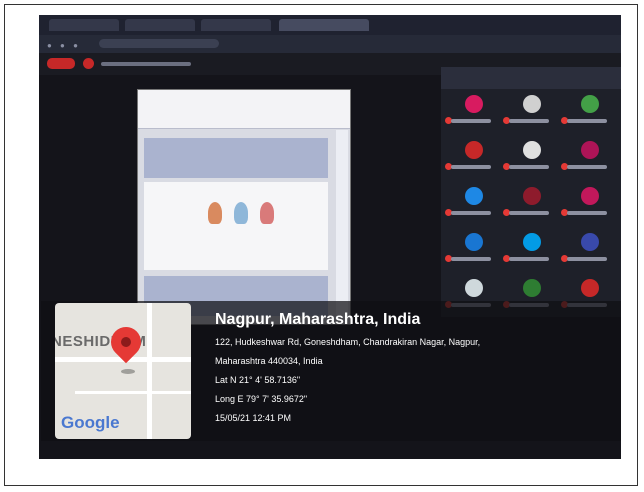 The height and width of the screenshot is (492, 644). I want to click on location-map: NESHIDHAM Google, so click(123, 371).